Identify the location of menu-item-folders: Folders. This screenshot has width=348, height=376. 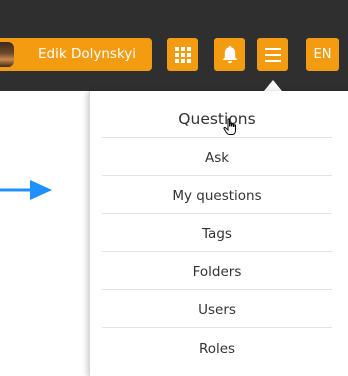
(217, 272).